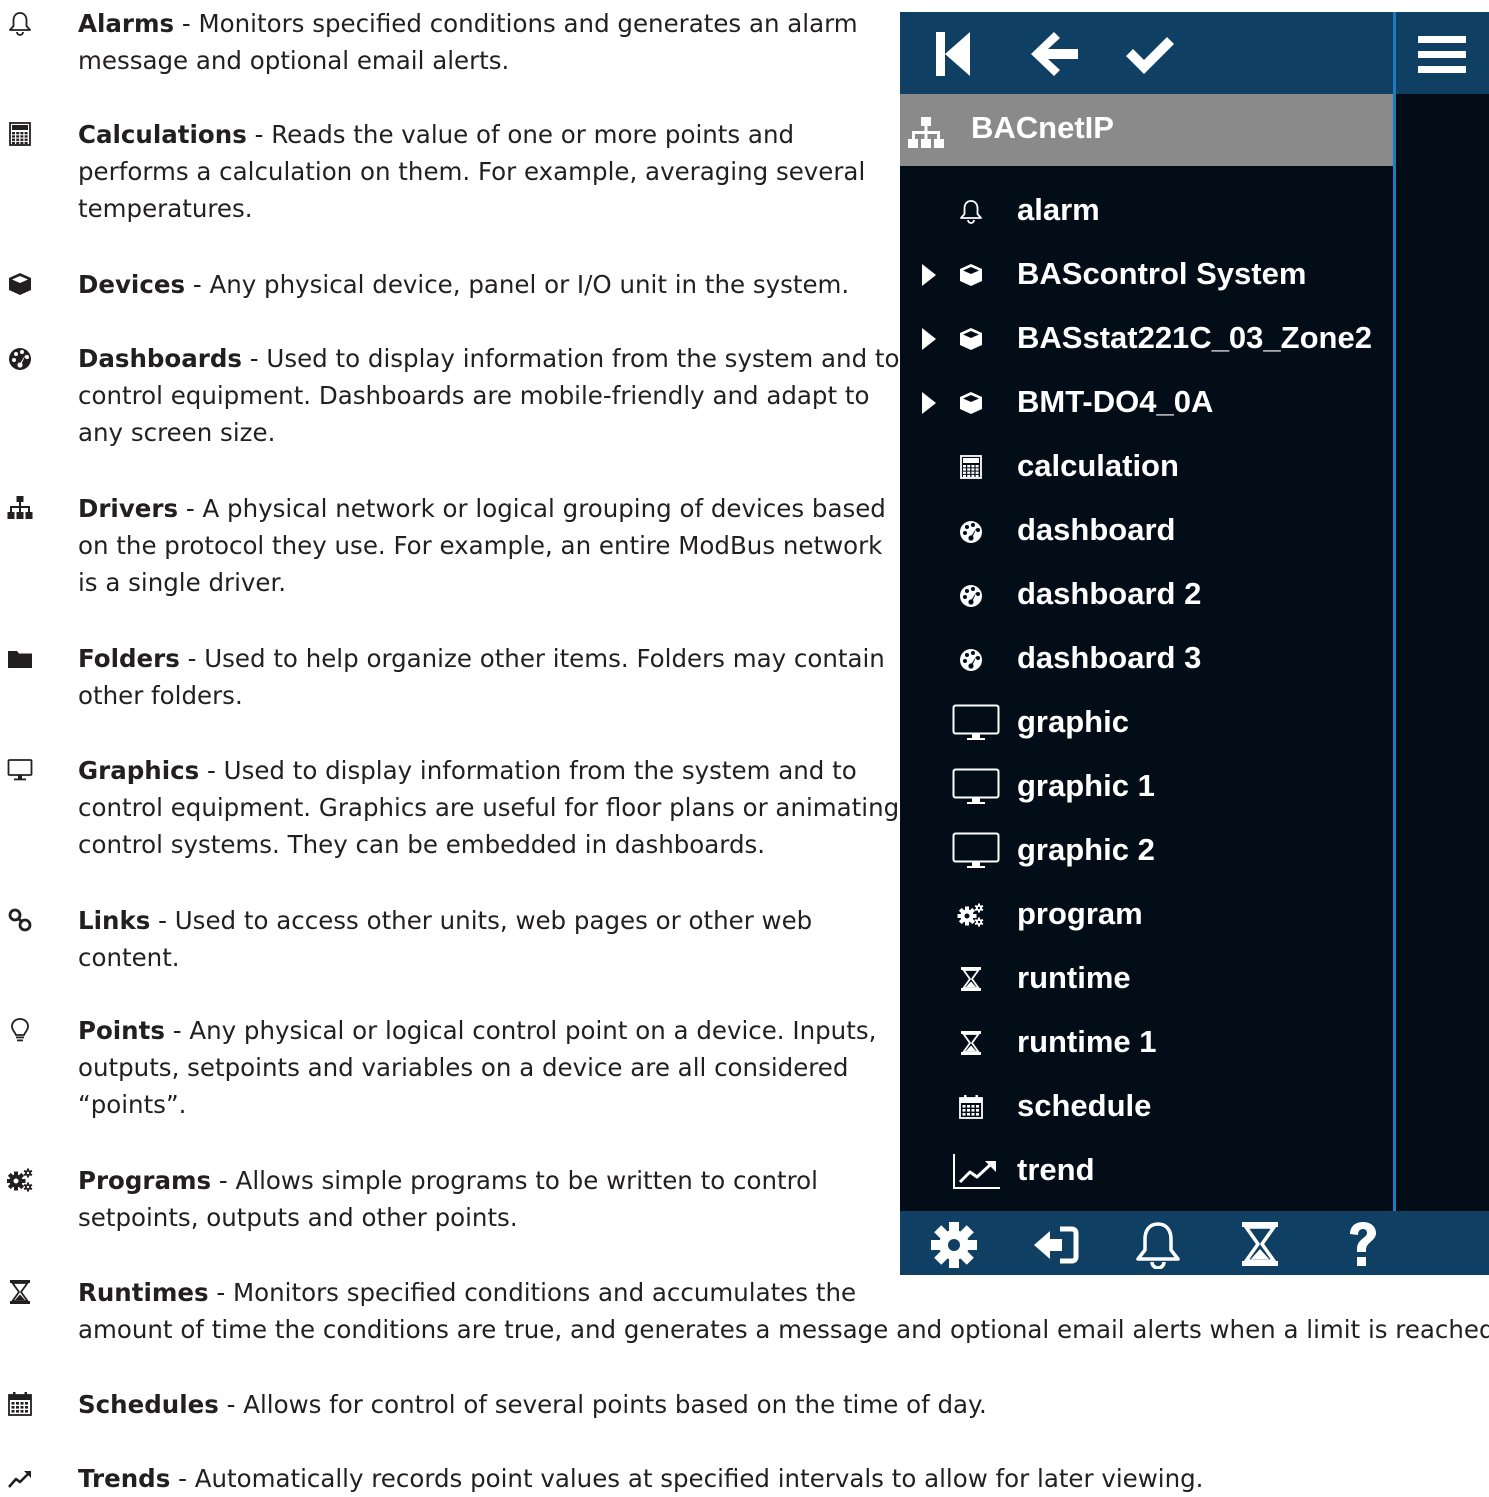 The height and width of the screenshot is (1497, 1489). I want to click on logout-button, so click(1056, 1244).